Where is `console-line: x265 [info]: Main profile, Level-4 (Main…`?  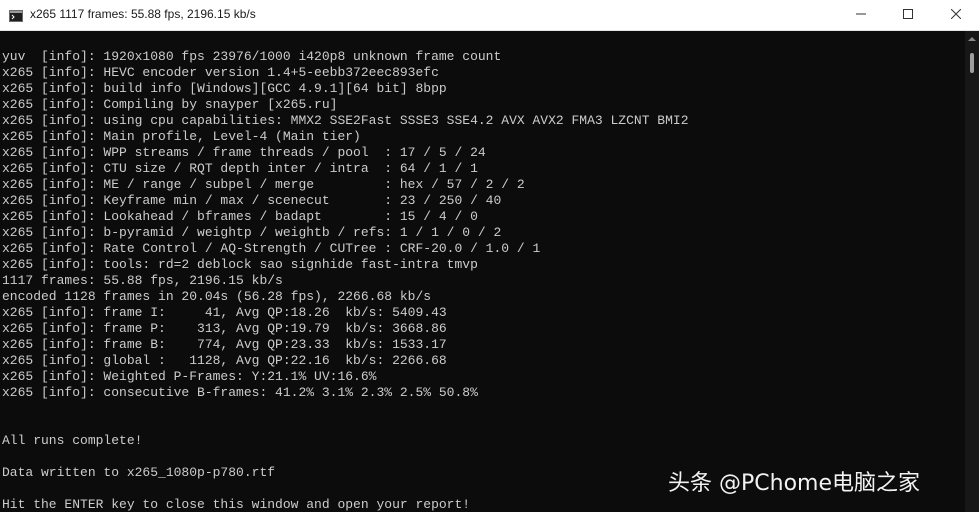 console-line: x265 [info]: Main profile, Level-4 (Main… is located at coordinates (181, 136).